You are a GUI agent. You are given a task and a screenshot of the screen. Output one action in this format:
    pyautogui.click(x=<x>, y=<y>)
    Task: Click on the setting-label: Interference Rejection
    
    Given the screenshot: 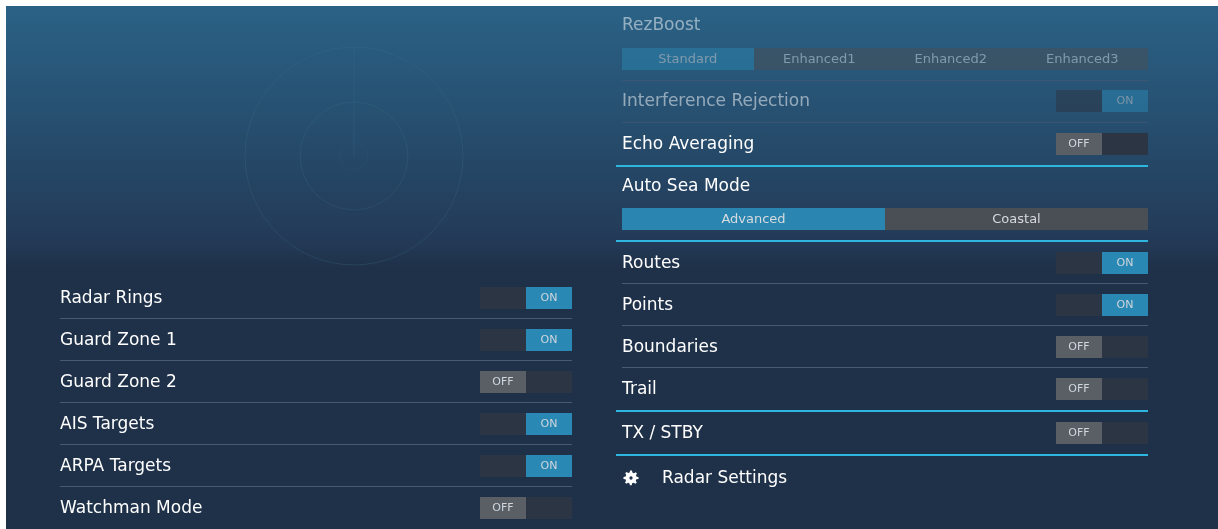 What is the action you would take?
    pyautogui.click(x=716, y=101)
    